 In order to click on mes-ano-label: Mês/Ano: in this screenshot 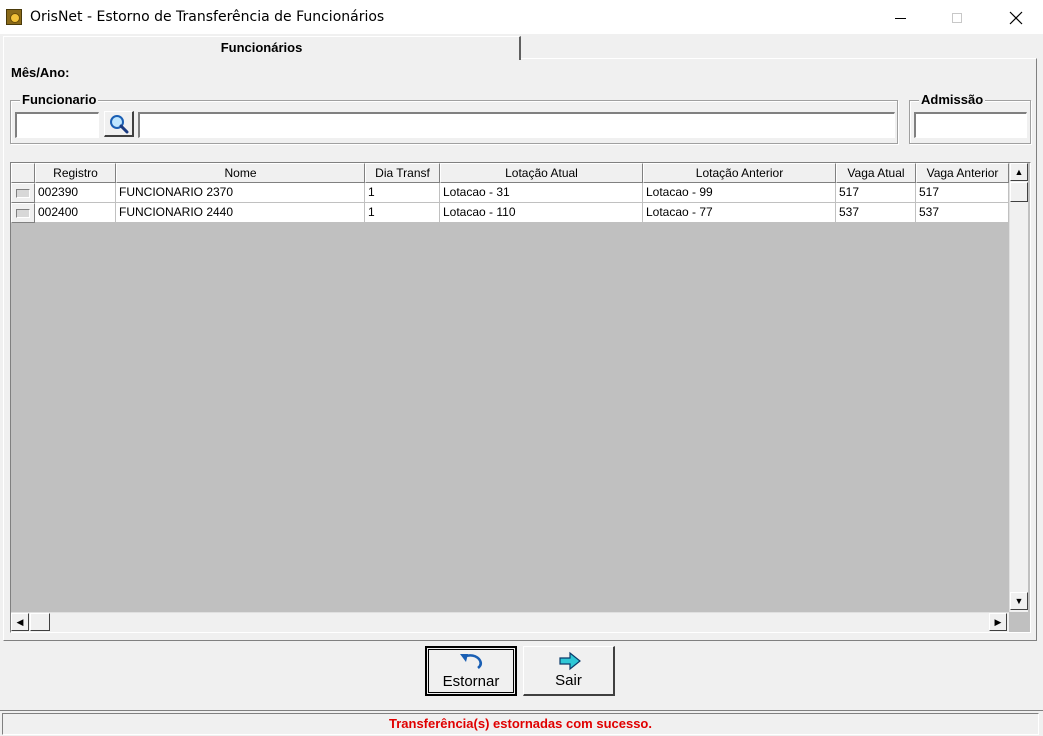, I will do `click(40, 72)`.